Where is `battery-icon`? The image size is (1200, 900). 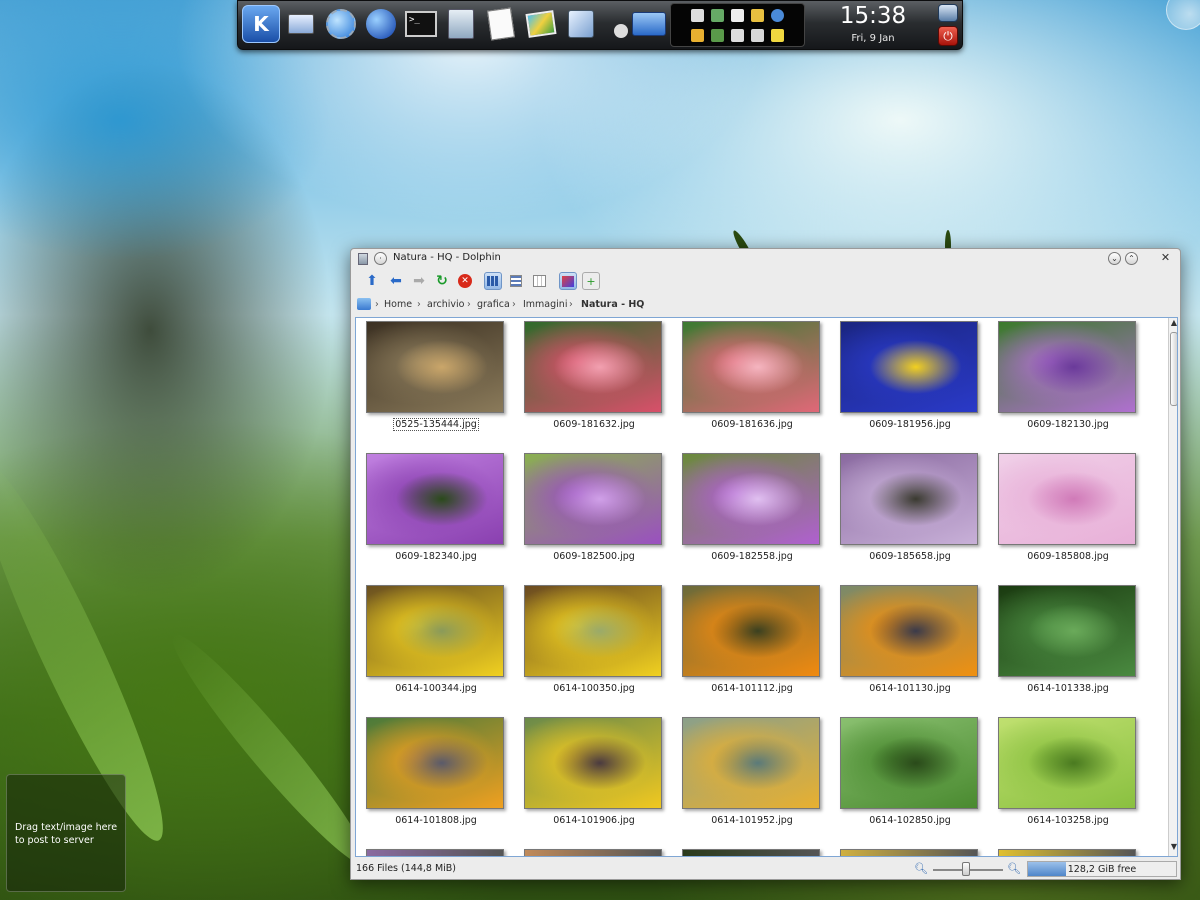
battery-icon is located at coordinates (717, 15).